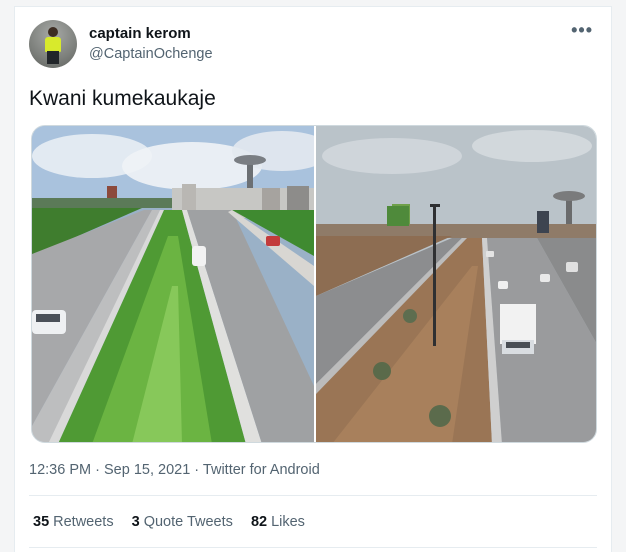  I want to click on likes-stat: 82 Likes, so click(278, 522).